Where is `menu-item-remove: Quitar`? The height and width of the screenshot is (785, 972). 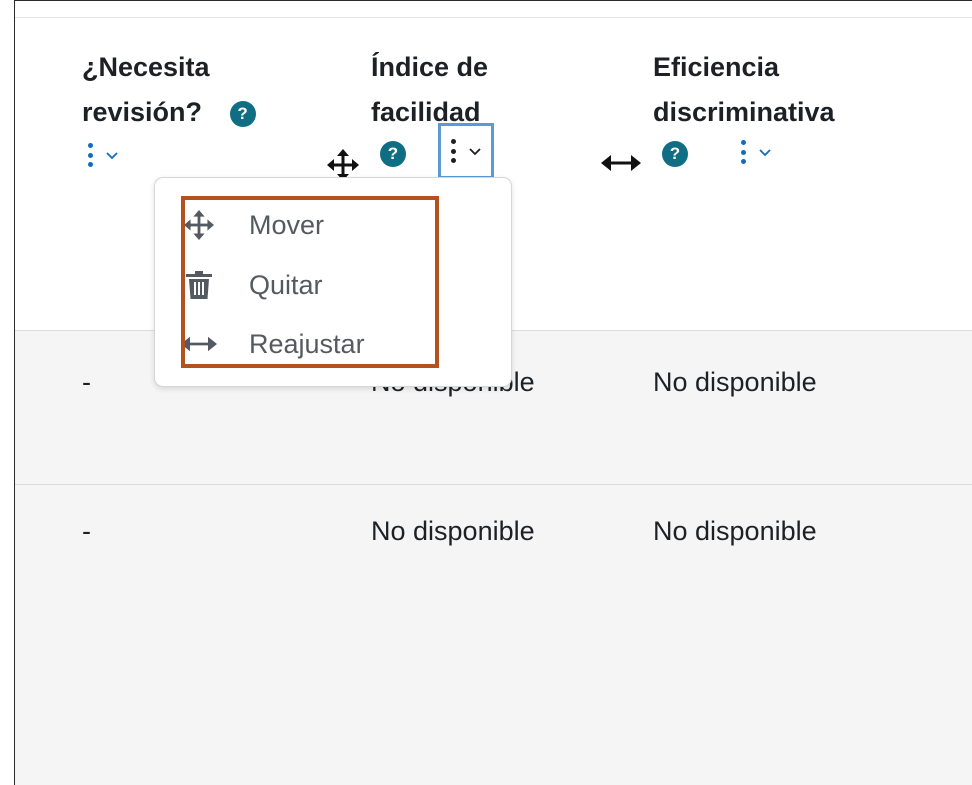
menu-item-remove: Quitar is located at coordinates (252, 285).